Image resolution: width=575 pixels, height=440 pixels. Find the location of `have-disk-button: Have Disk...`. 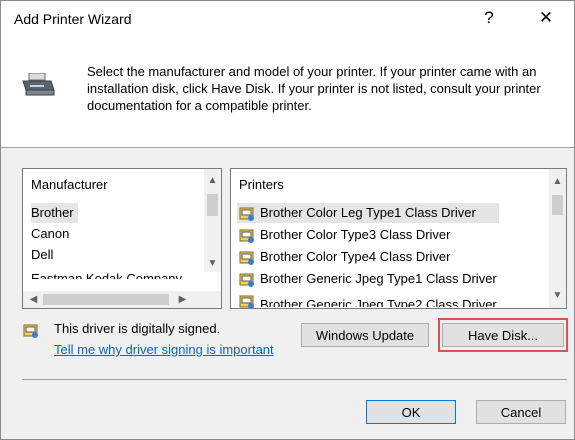

have-disk-button: Have Disk... is located at coordinates (503, 335).